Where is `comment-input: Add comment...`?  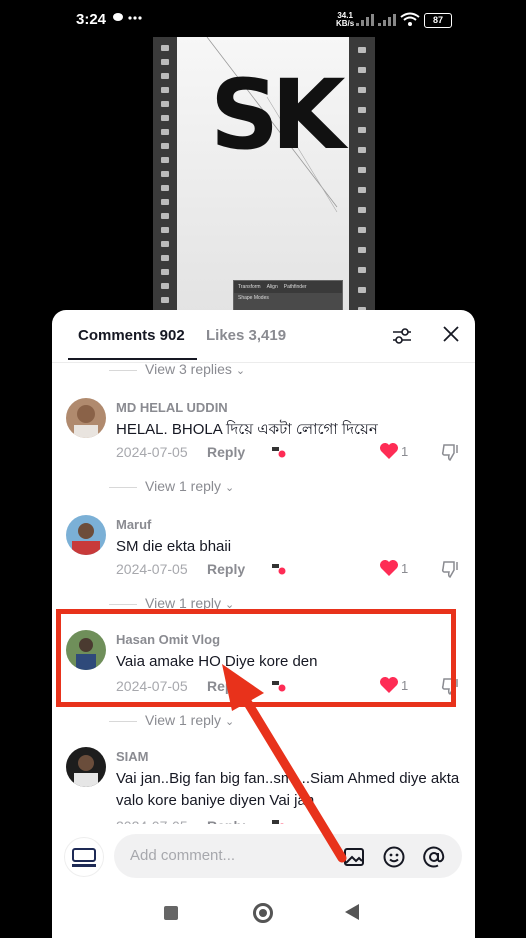
comment-input: Add comment... is located at coordinates (288, 856).